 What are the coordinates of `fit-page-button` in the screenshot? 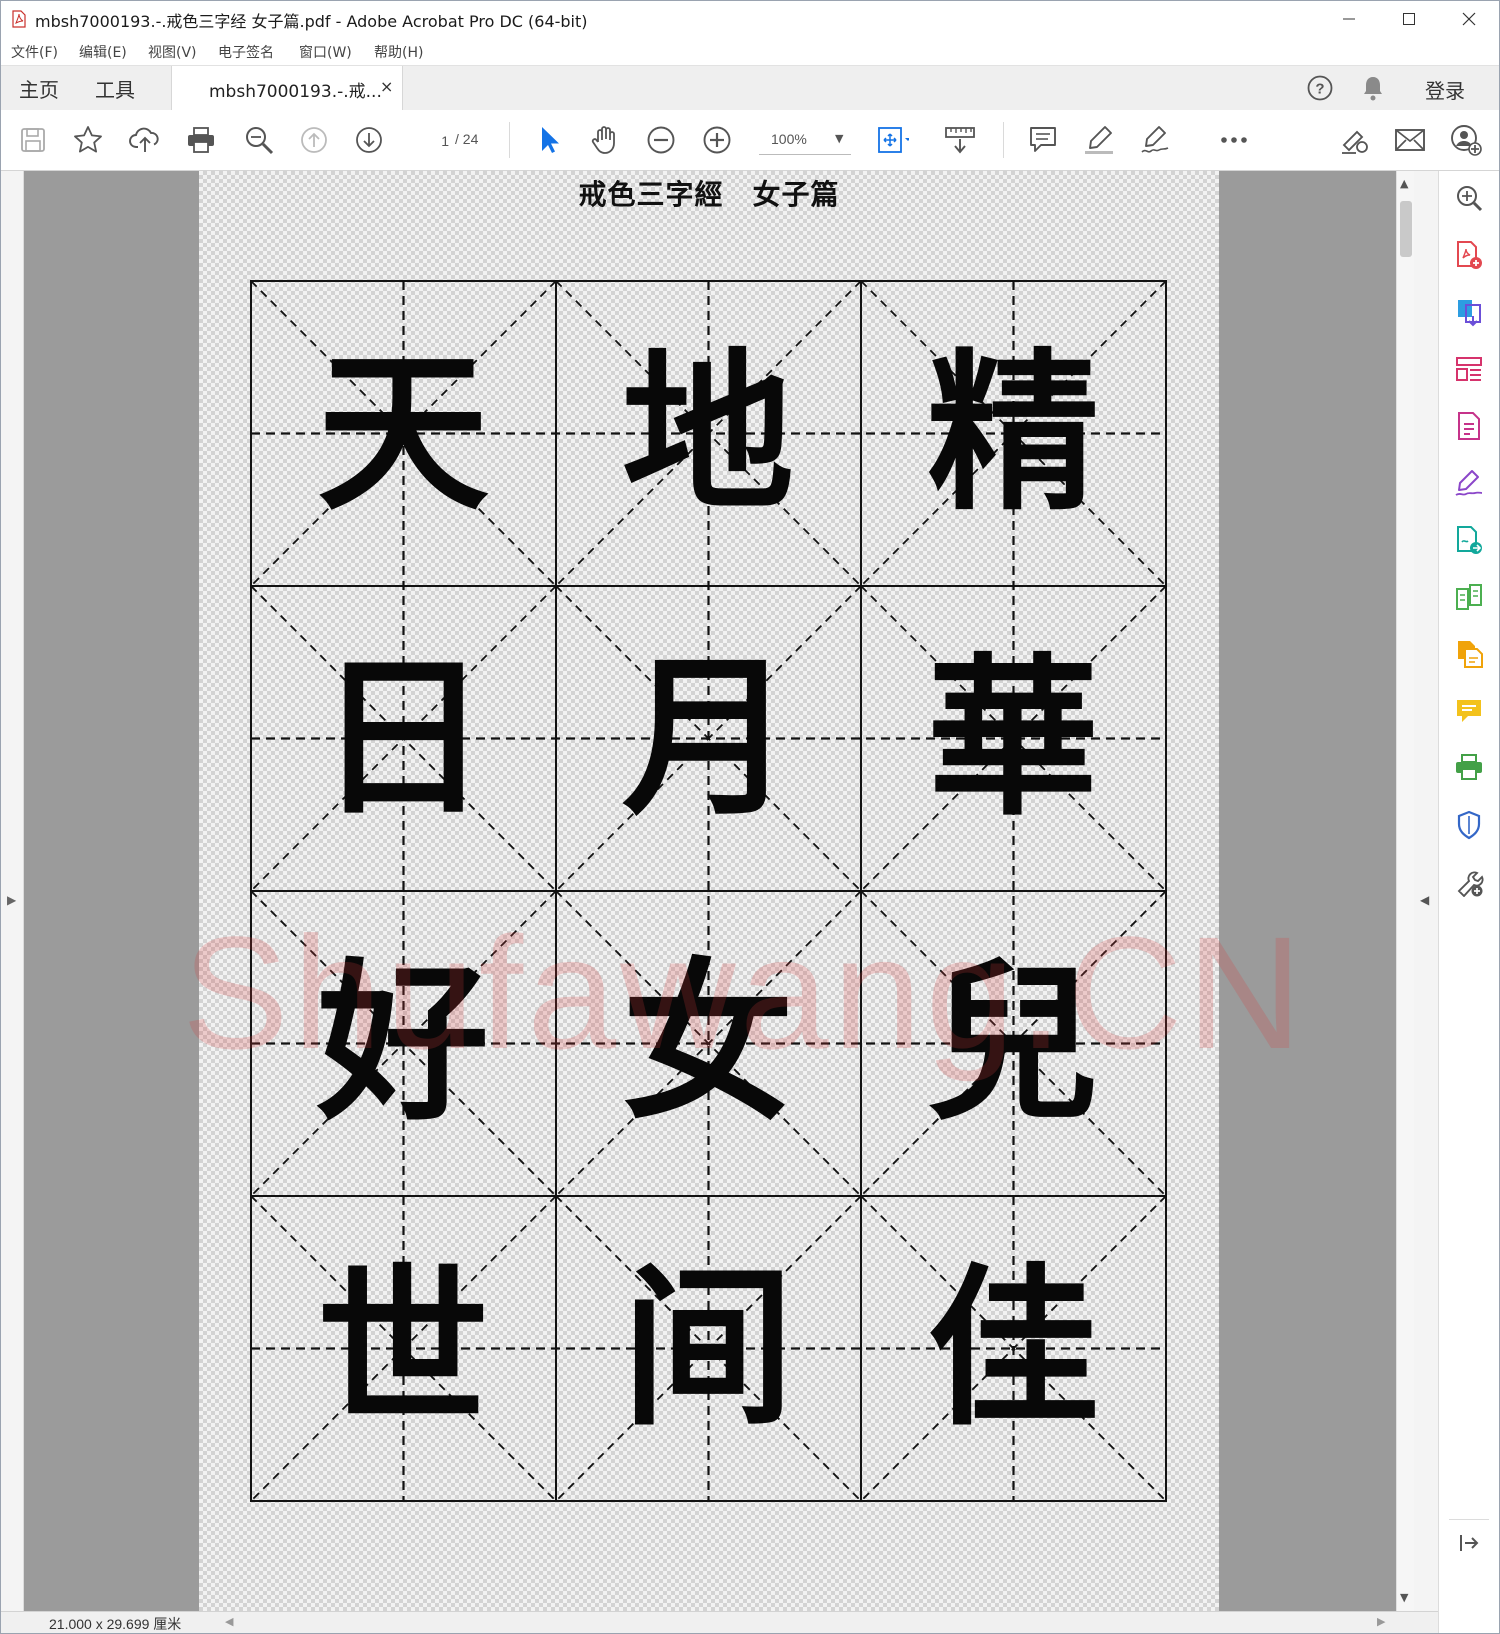 It's located at (893, 140).